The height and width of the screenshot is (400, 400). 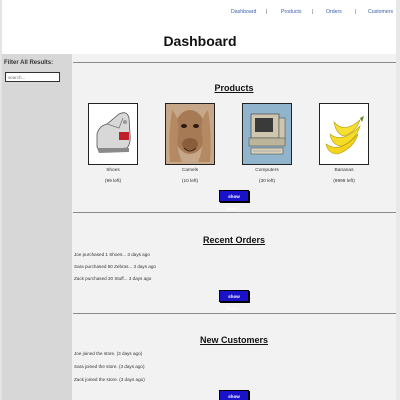 I want to click on product-card-shoes: Shoes (99 left), so click(x=113, y=143).